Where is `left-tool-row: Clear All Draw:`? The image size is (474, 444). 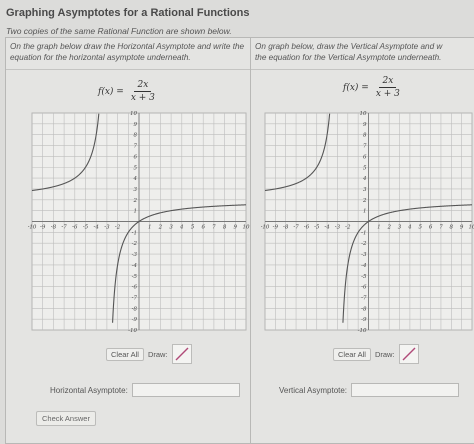 left-tool-row: Clear All Draw: is located at coordinates (149, 354).